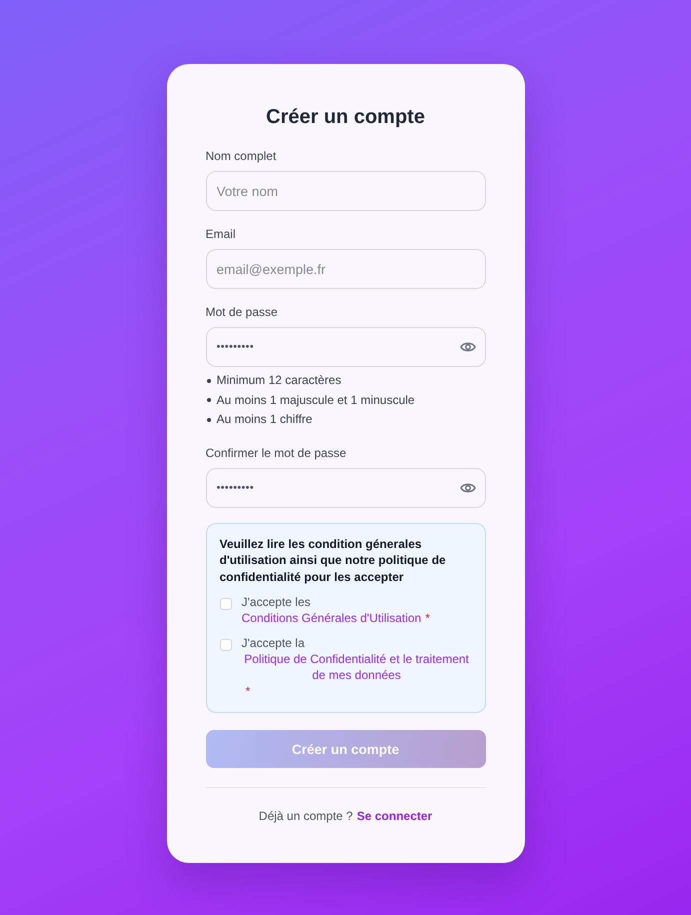 This screenshot has width=691, height=915. Describe the element at coordinates (274, 643) in the screenshot. I see `checkbox-label: J'accepte la` at that location.